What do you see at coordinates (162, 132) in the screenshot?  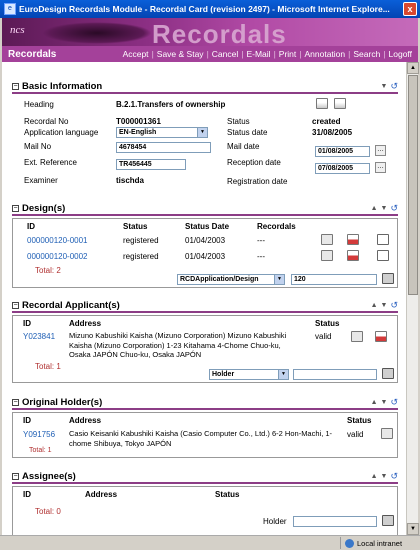 I see `application-language-select: EN-English ▼` at bounding box center [162, 132].